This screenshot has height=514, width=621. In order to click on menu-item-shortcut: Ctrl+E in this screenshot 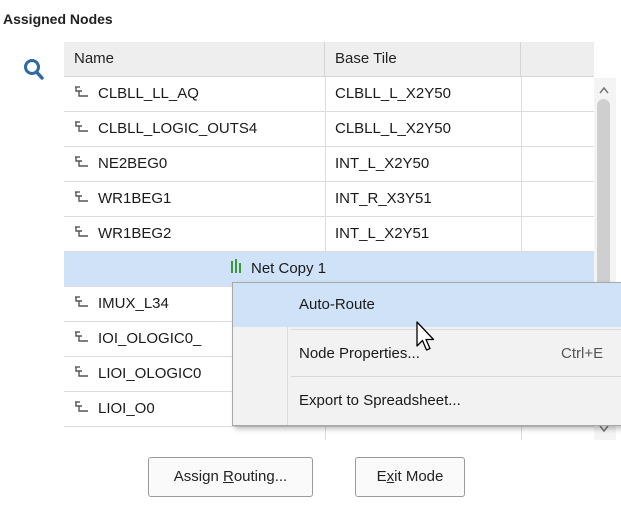, I will do `click(582, 353)`.